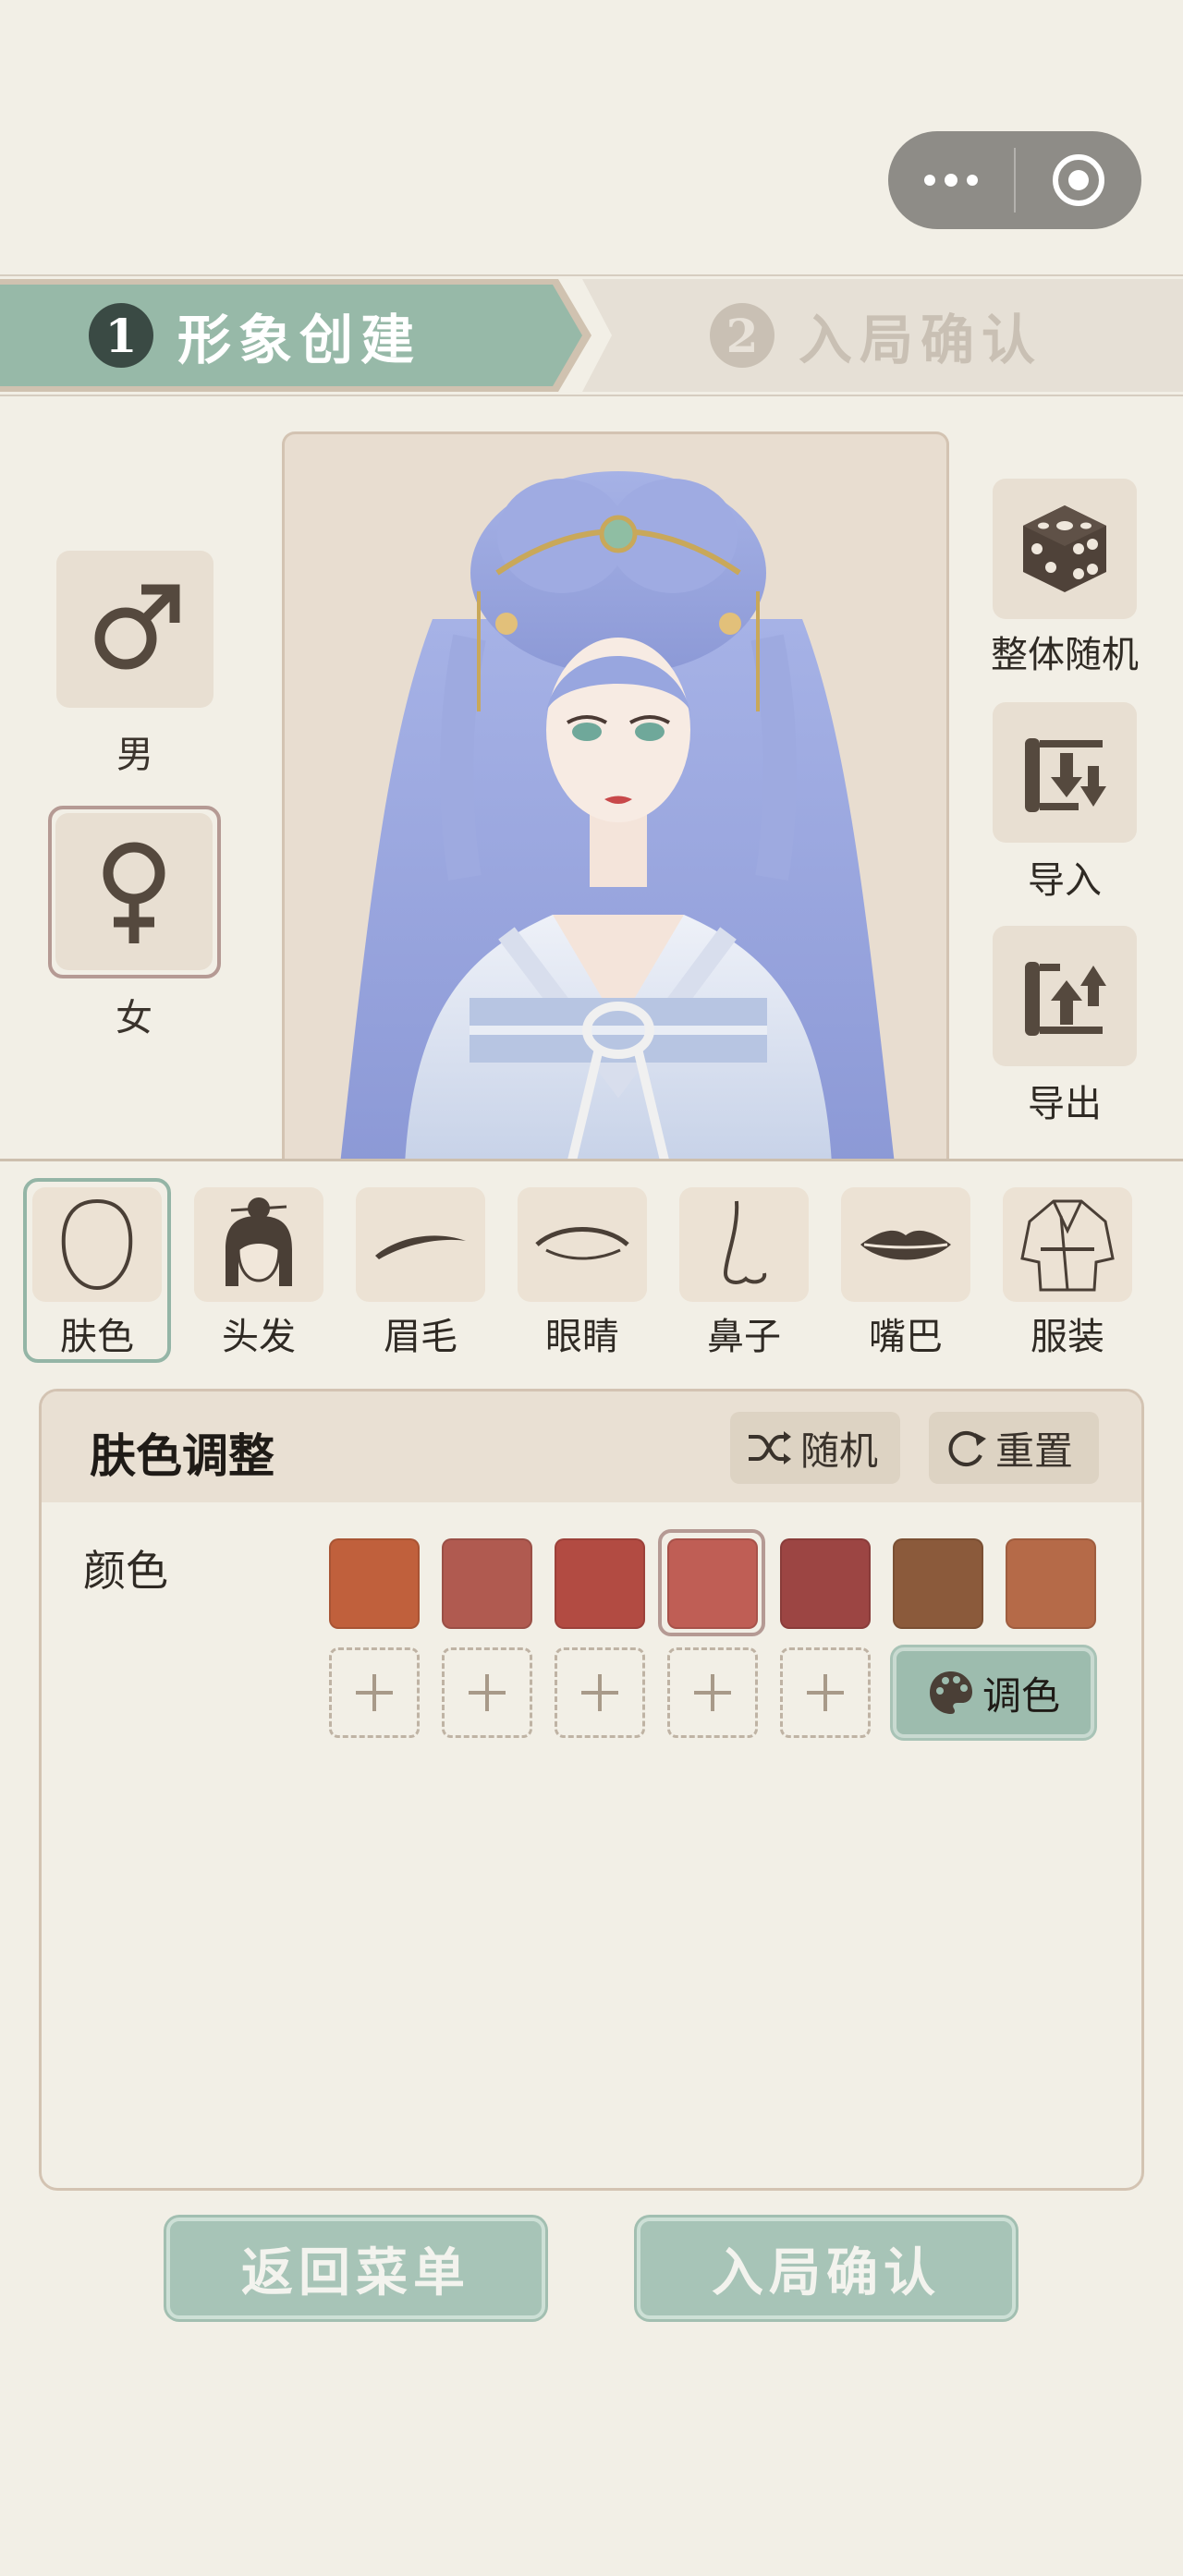 This screenshot has width=1183, height=2576. I want to click on gender-female-label: 女, so click(134, 1018).